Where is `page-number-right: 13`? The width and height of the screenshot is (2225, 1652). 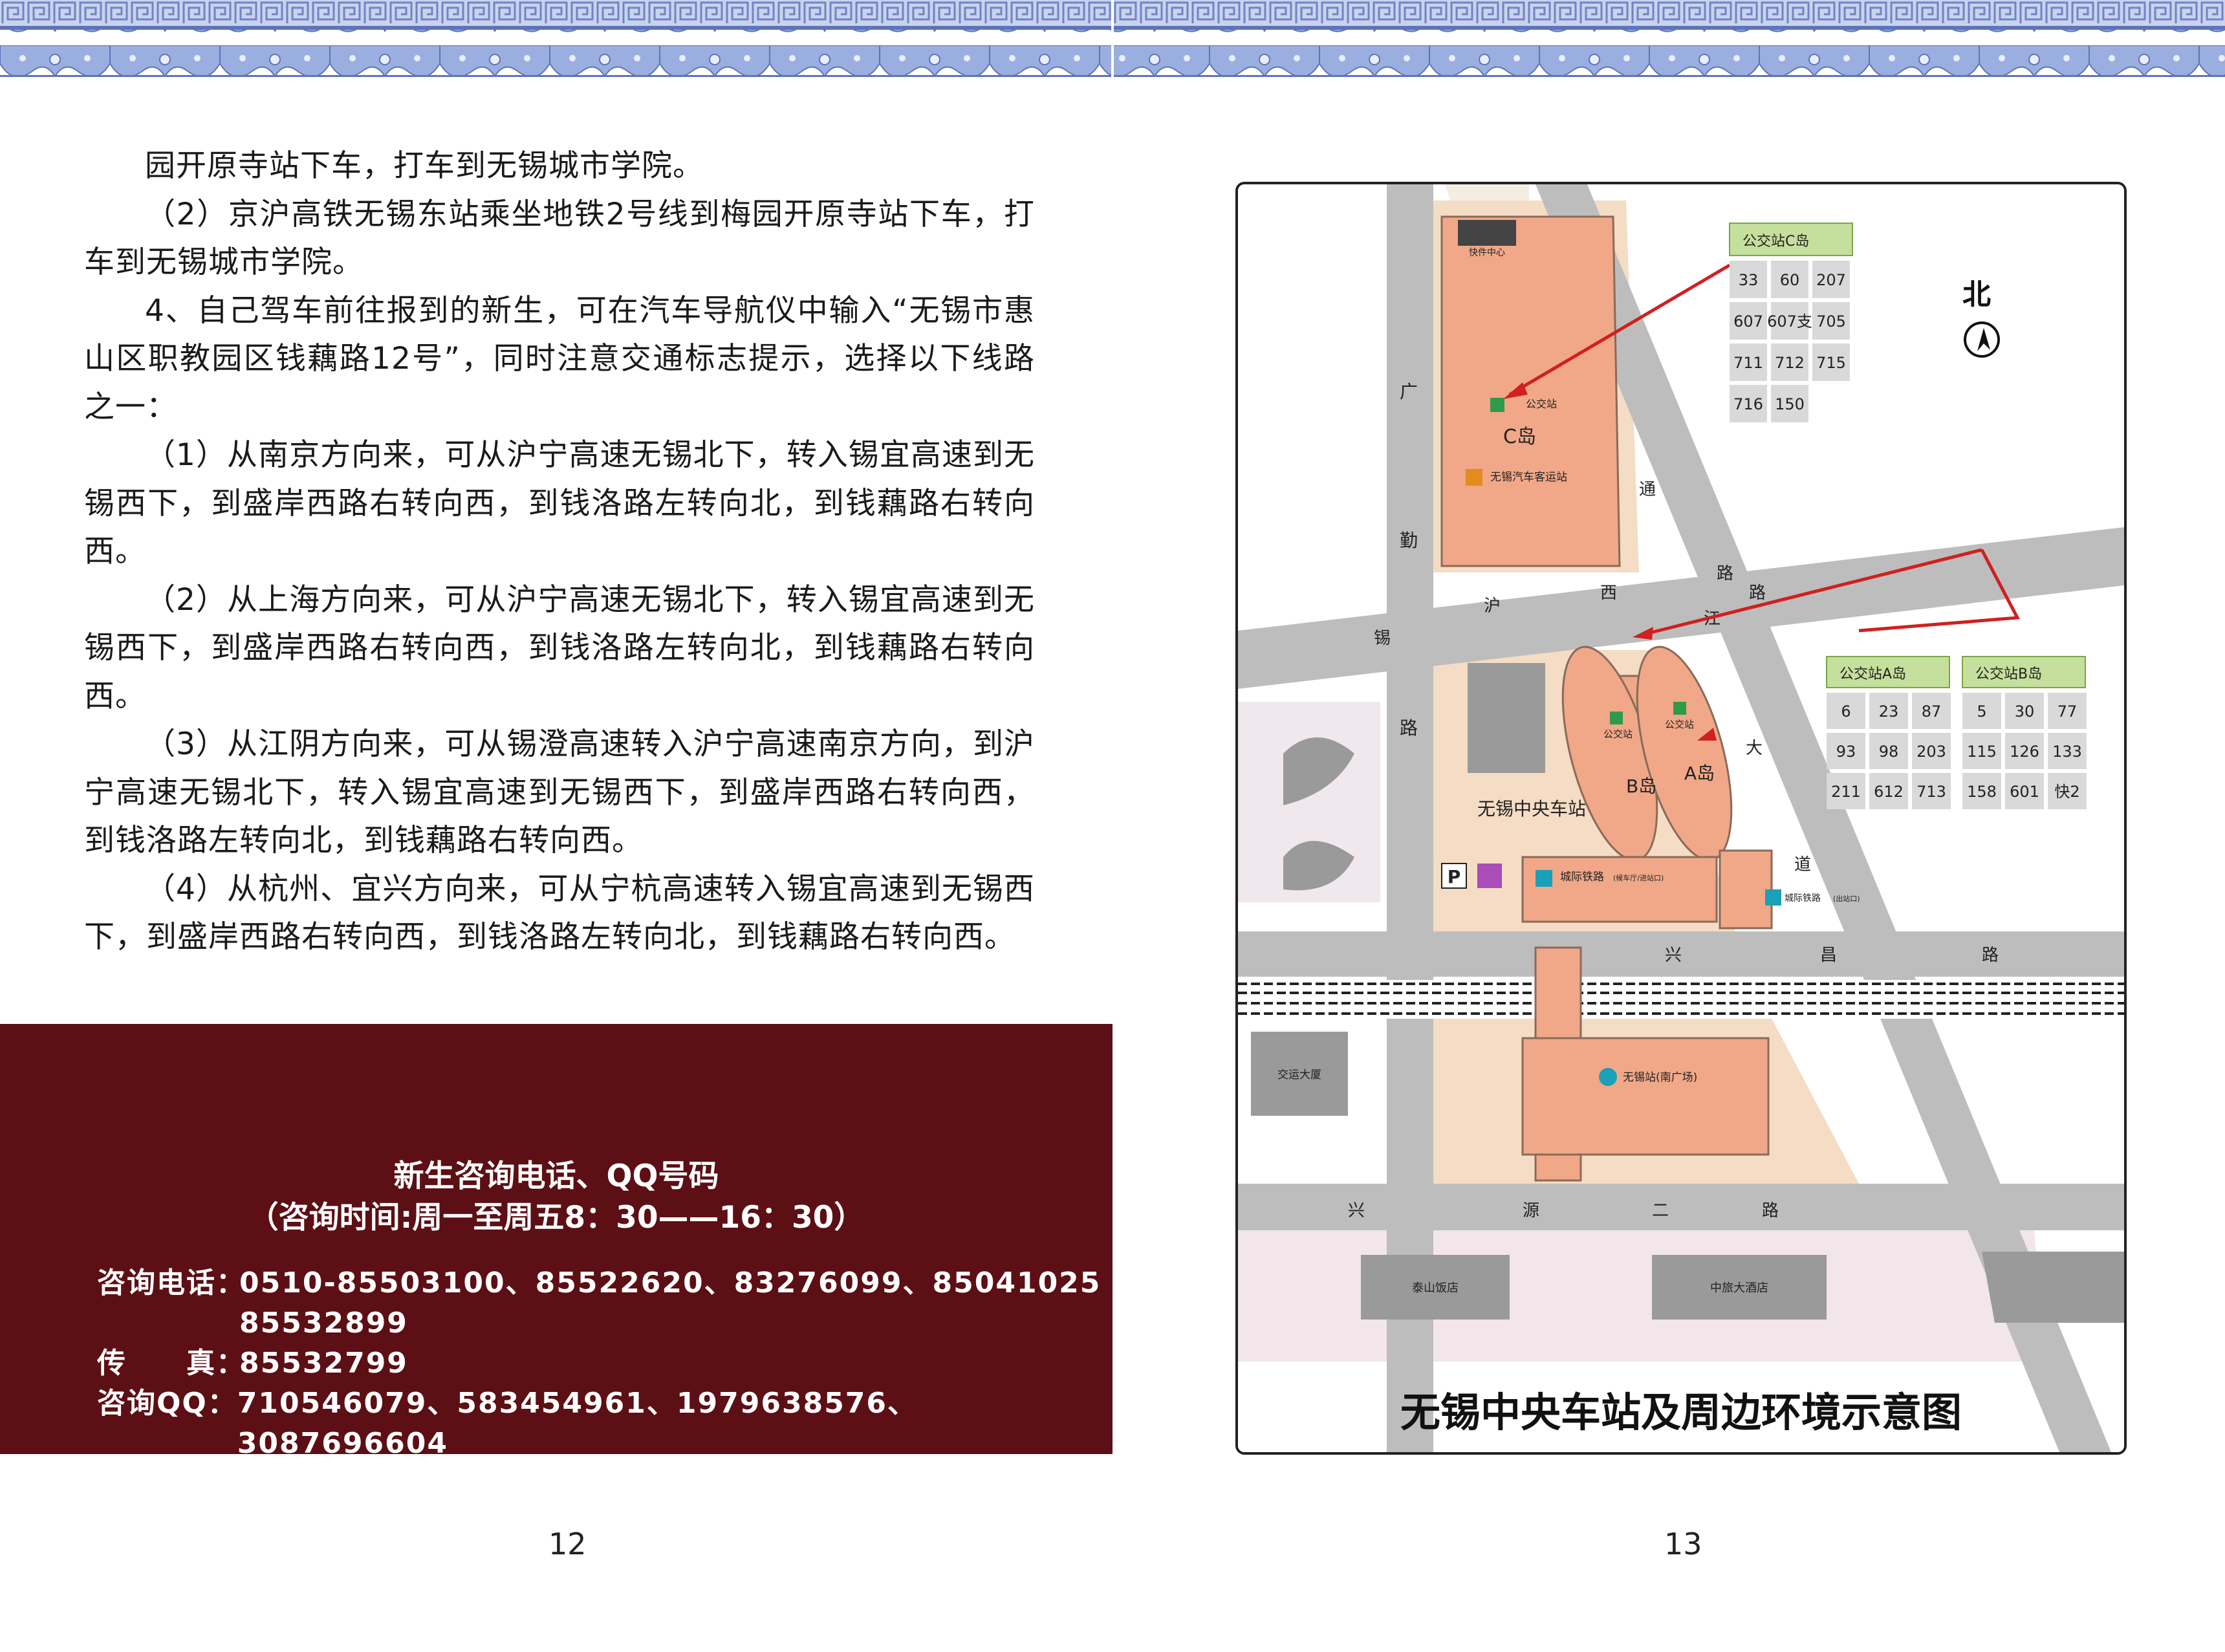 page-number-right: 13 is located at coordinates (1683, 1544).